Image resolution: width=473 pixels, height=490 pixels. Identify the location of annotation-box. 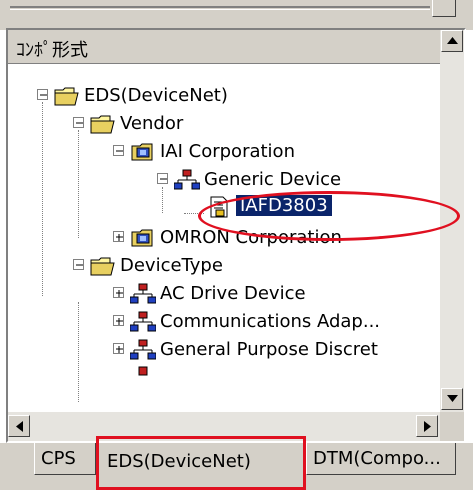
(201, 463).